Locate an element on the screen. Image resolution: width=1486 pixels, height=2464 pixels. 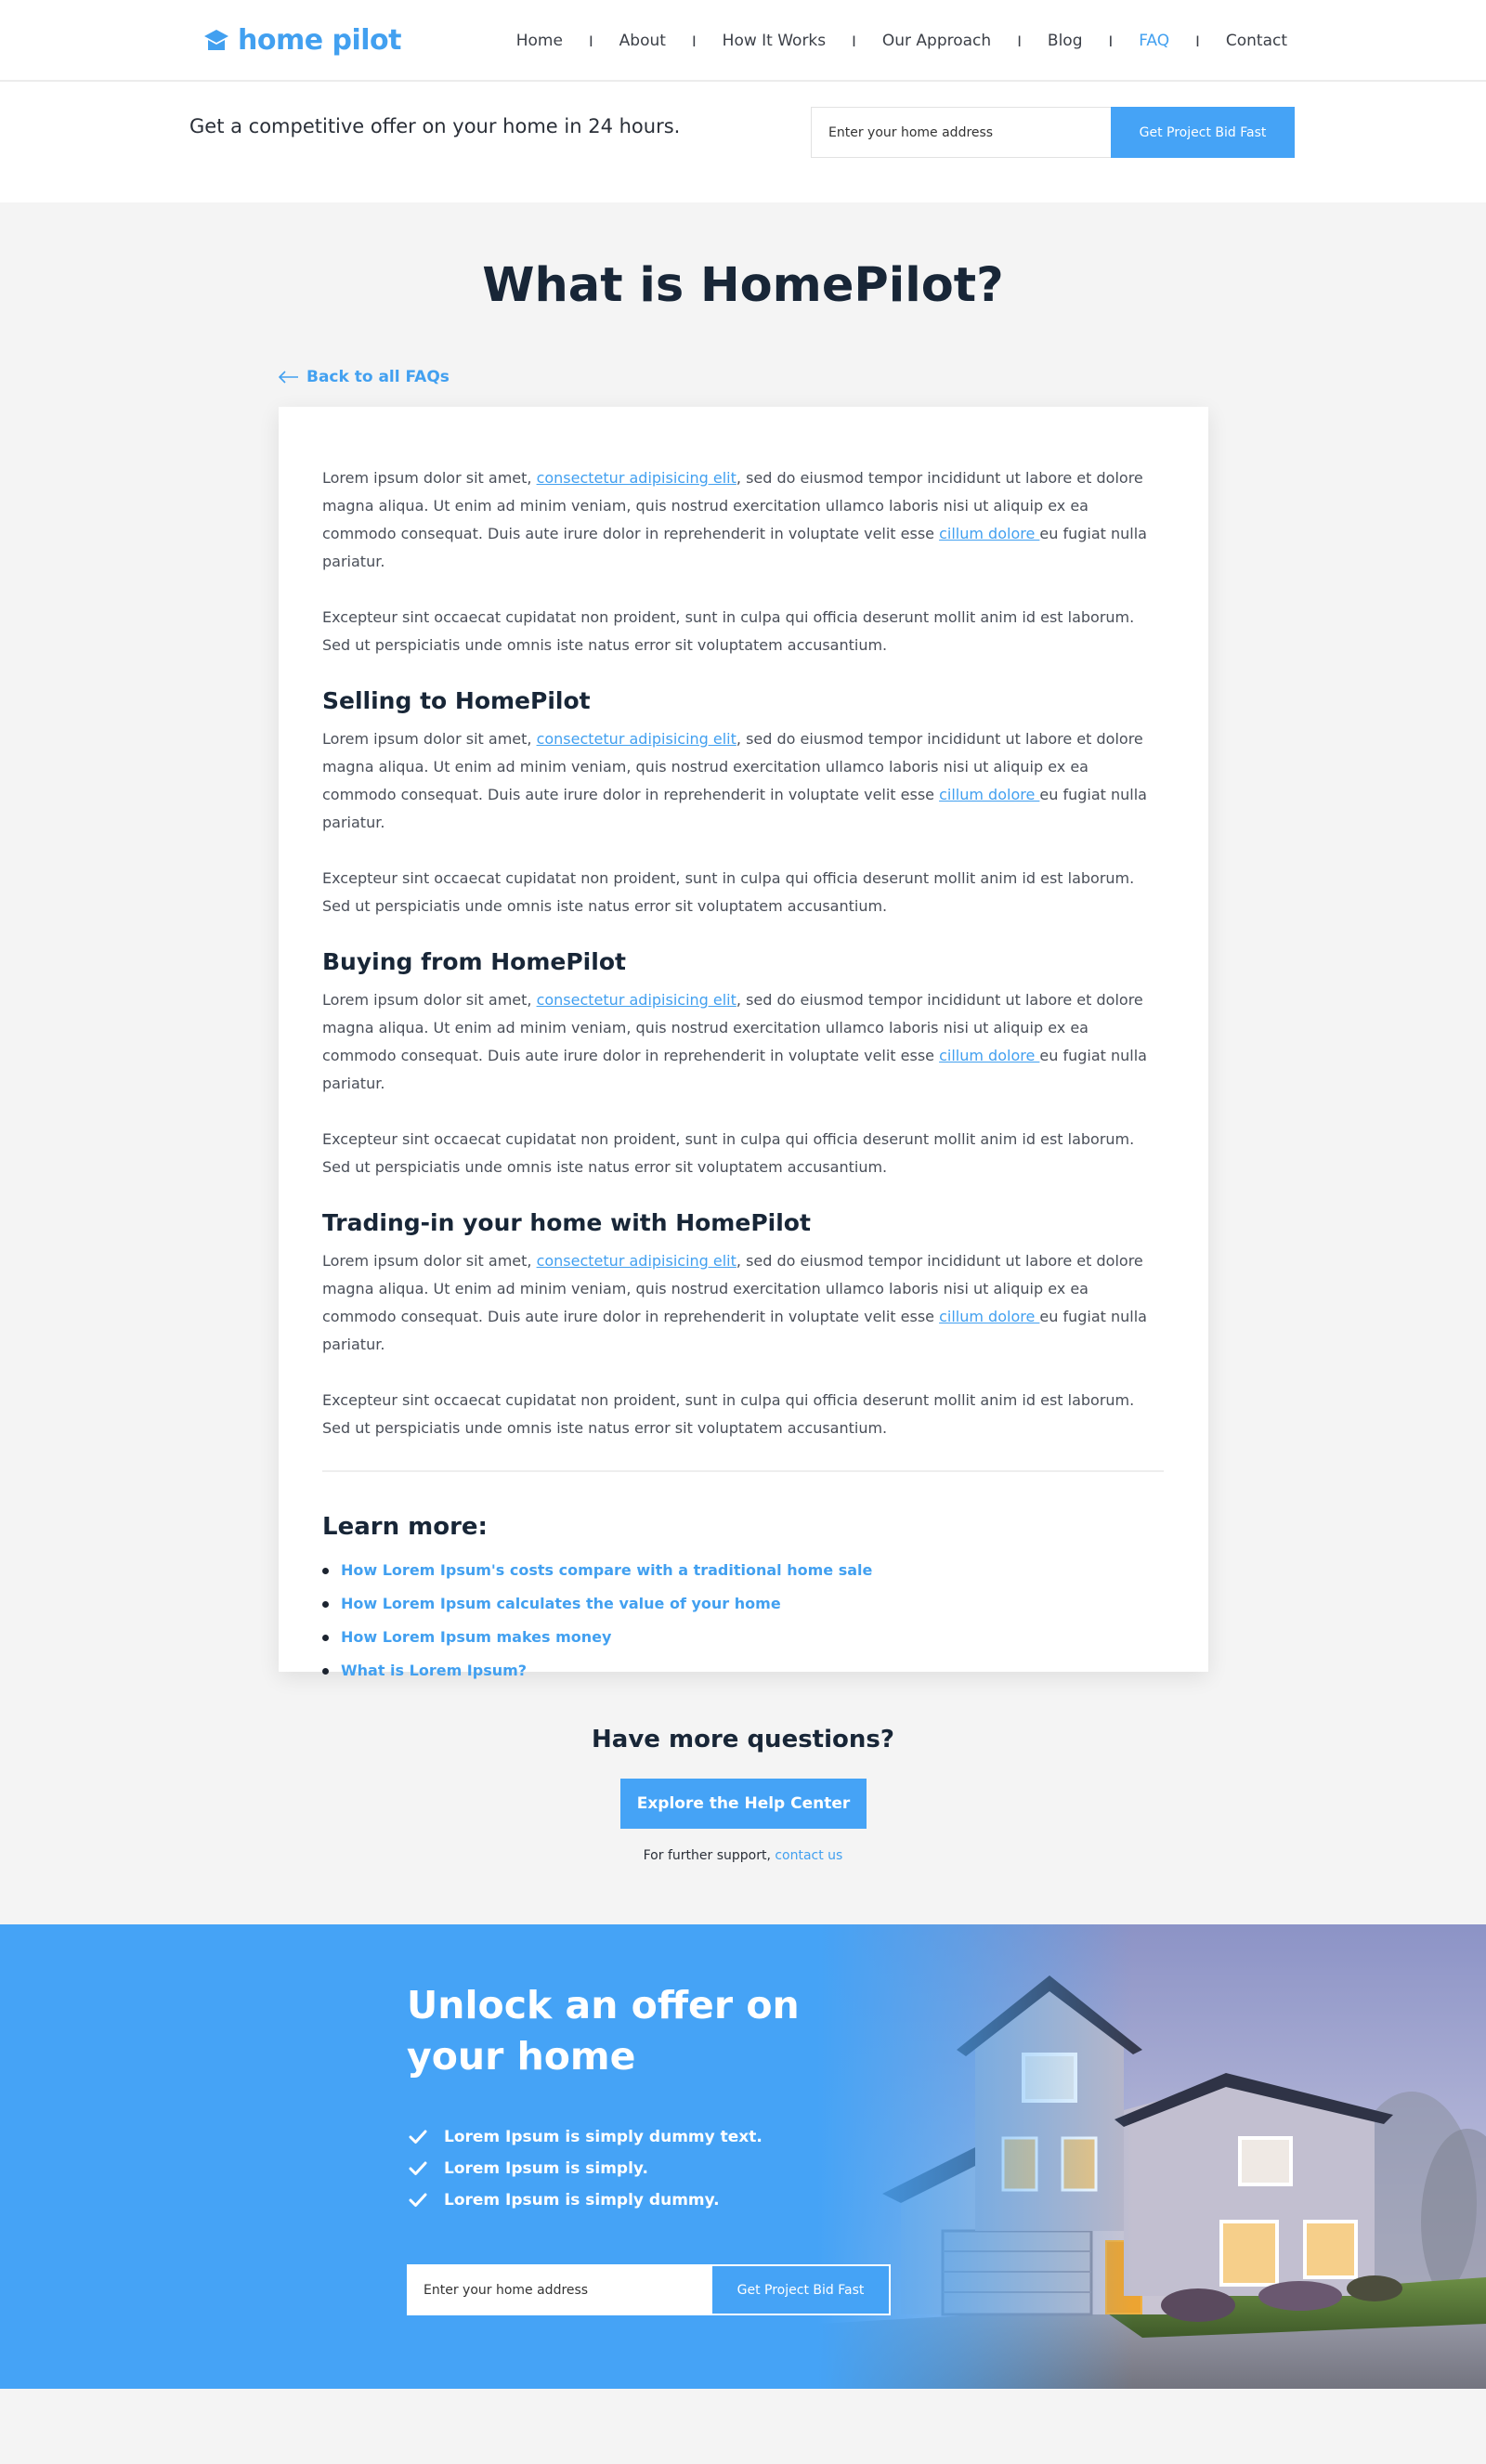
nav-contact: Contact is located at coordinates (1256, 41).